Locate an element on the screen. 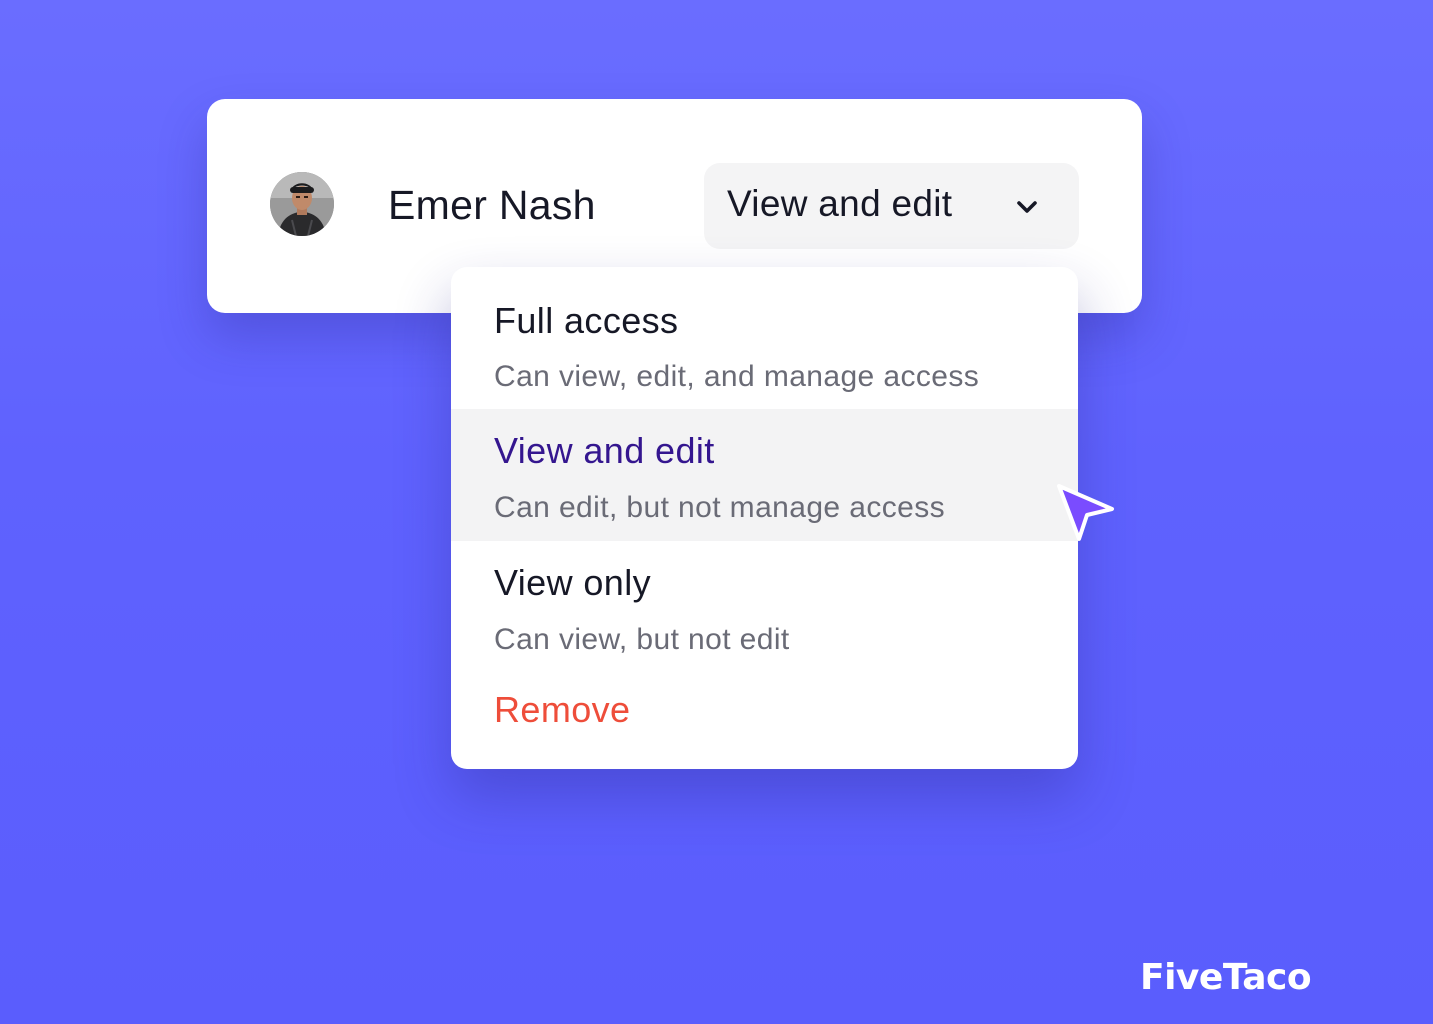 The width and height of the screenshot is (1433, 1024). option-title: Full access is located at coordinates (586, 320).